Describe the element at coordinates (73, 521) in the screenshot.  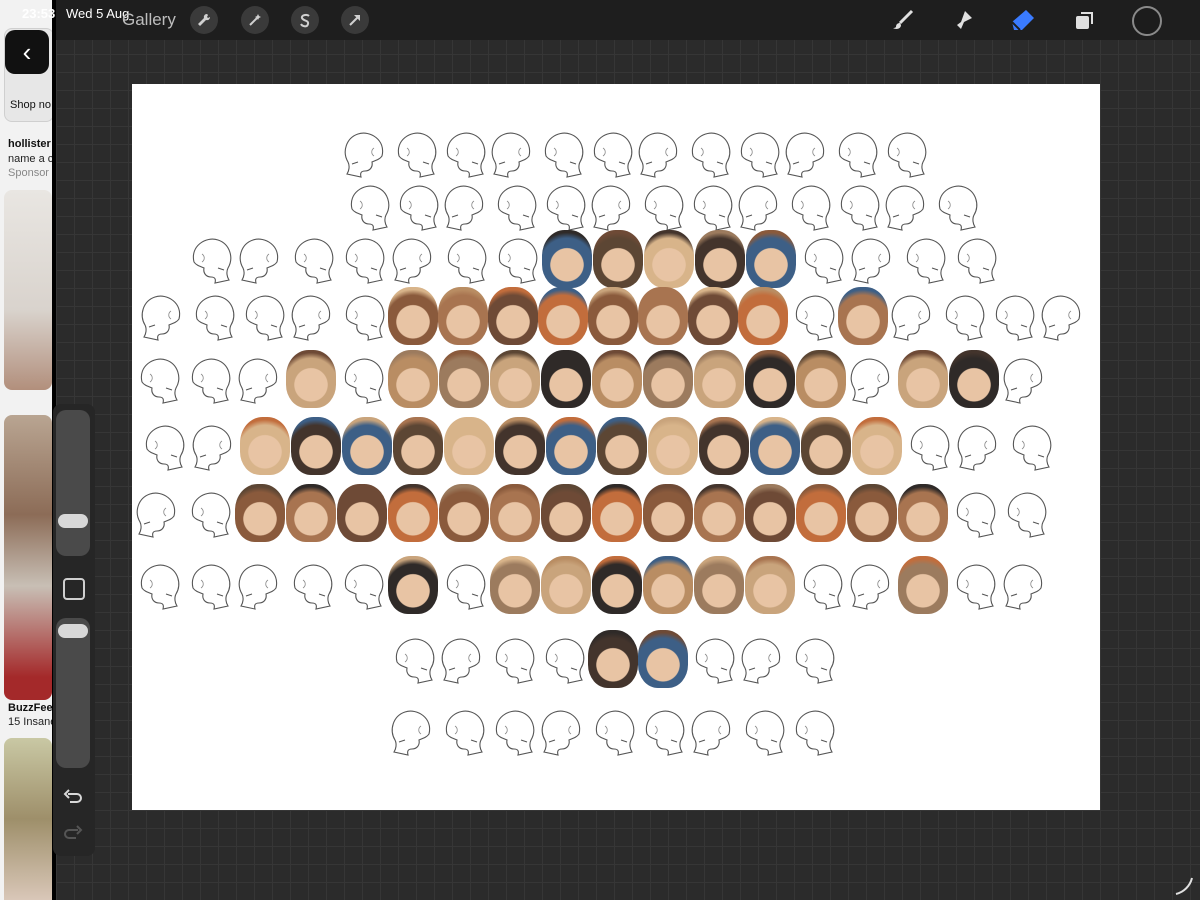
I see `brush-size-knob` at that location.